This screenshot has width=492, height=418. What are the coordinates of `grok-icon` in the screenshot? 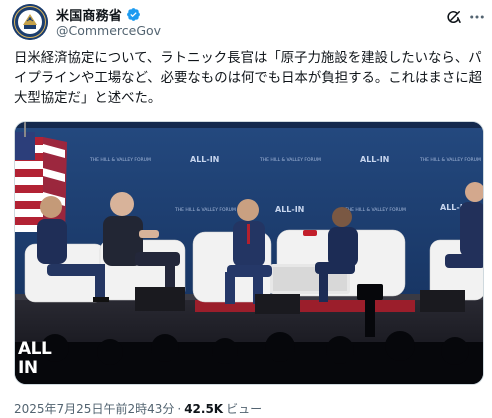 It's located at (454, 17).